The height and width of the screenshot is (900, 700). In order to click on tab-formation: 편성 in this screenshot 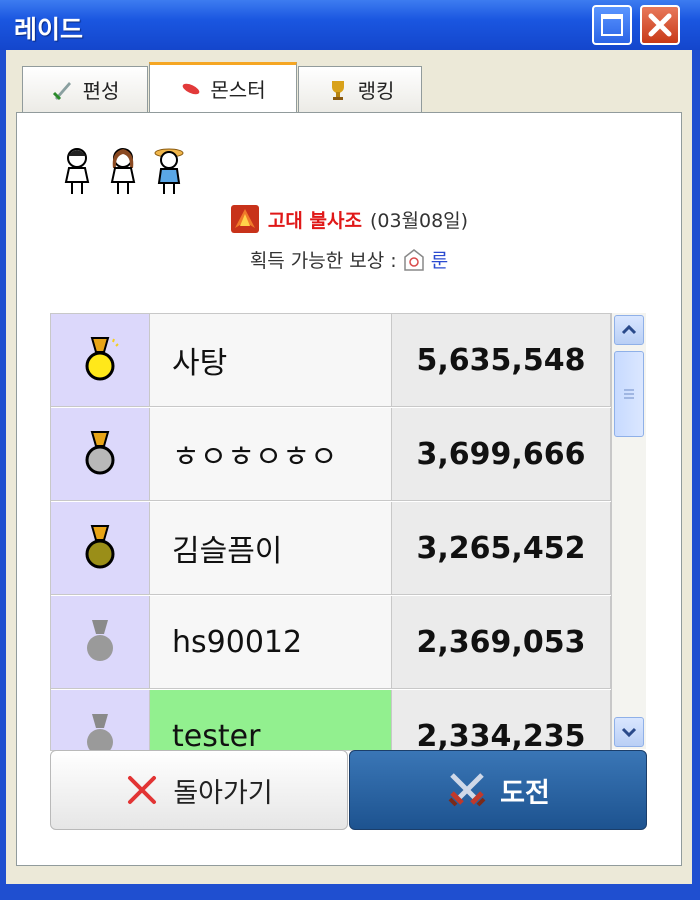, I will do `click(85, 89)`.